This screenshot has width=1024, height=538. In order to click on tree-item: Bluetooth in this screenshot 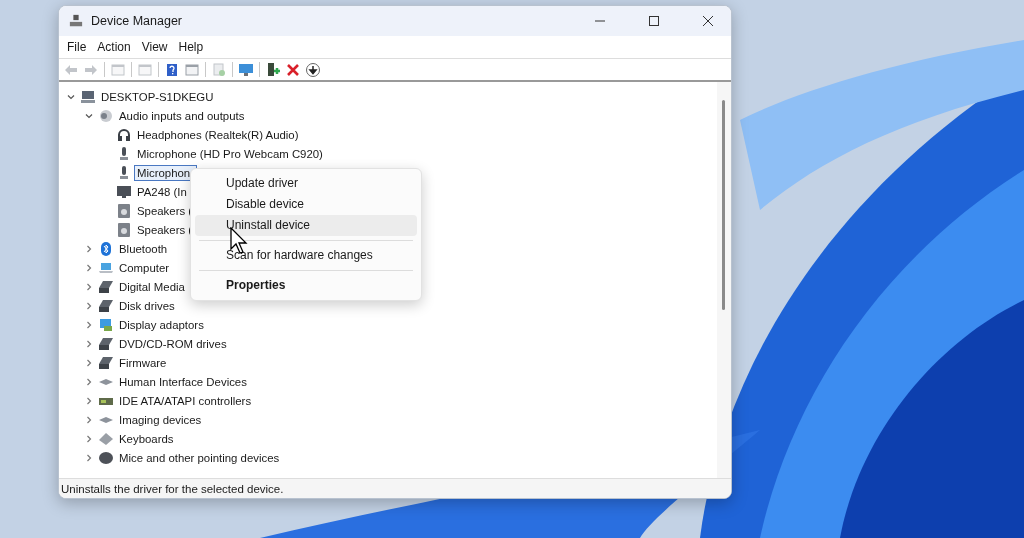, I will do `click(143, 248)`.